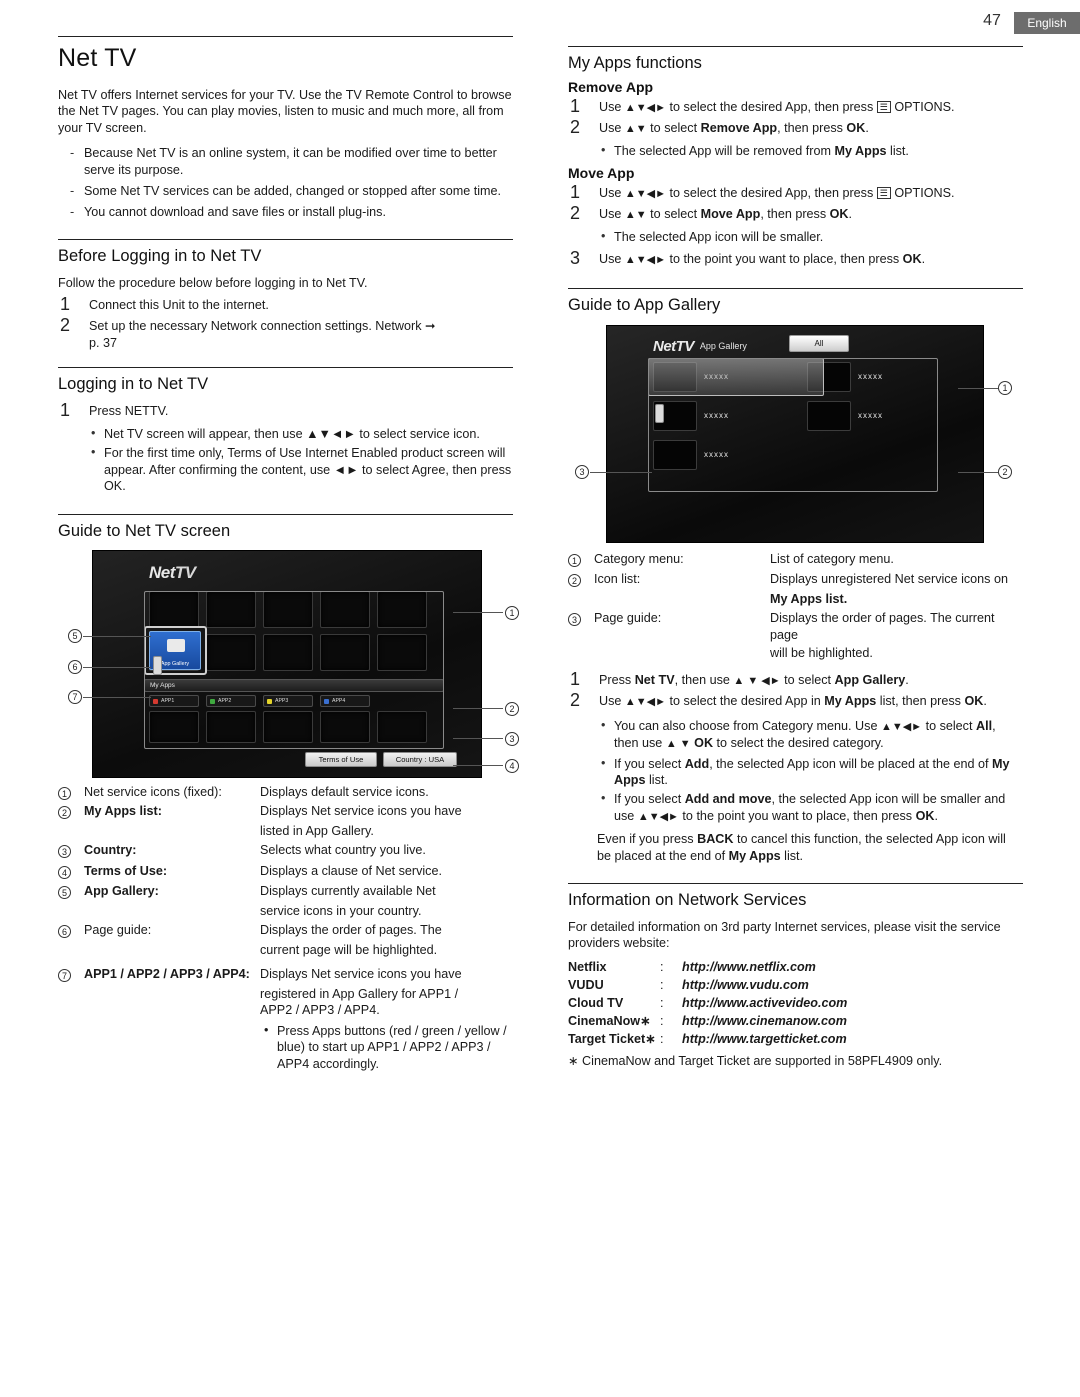 The image size is (1080, 1397). I want to click on service-url: http://www.activevideo.com, so click(764, 1003).